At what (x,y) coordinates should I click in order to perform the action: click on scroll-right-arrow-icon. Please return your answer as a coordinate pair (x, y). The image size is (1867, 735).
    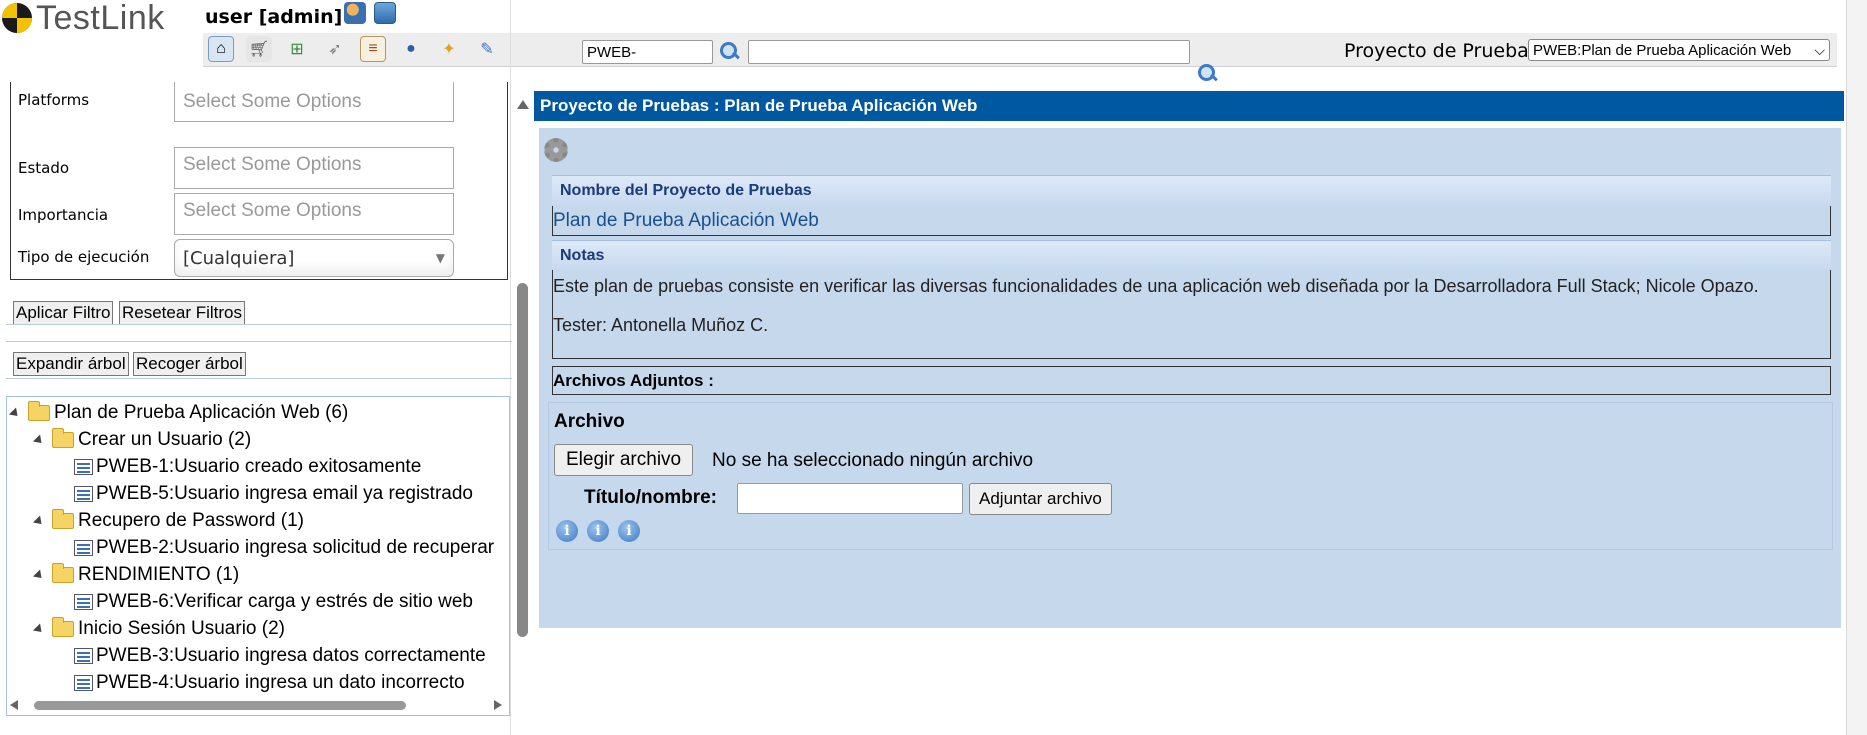
    Looking at the image, I should click on (498, 705).